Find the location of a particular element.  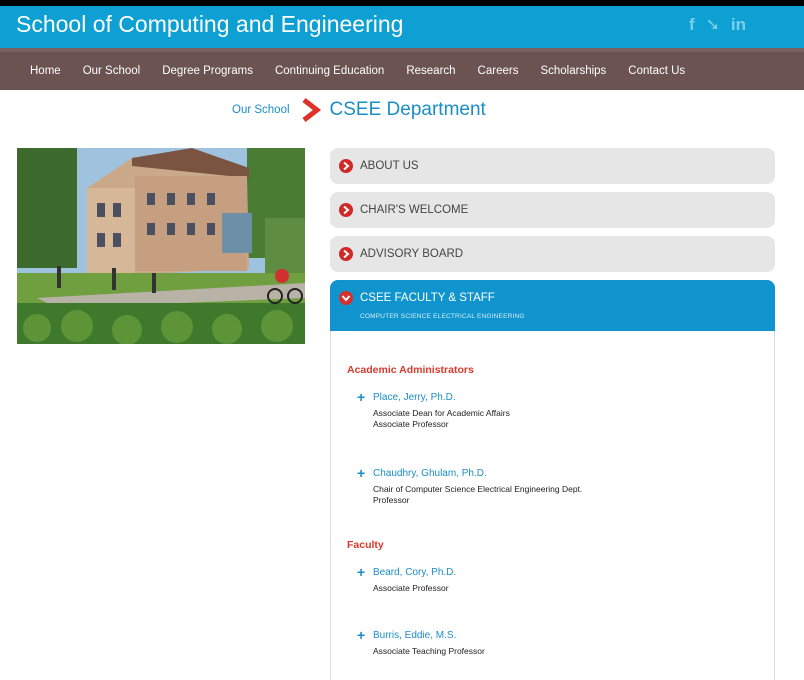

nav-item-contact-us: Contact Us is located at coordinates (656, 71).